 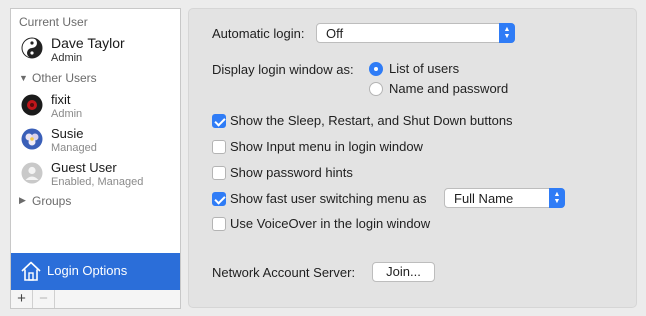 What do you see at coordinates (376, 69) in the screenshot?
I see `radio-list-of-users` at bounding box center [376, 69].